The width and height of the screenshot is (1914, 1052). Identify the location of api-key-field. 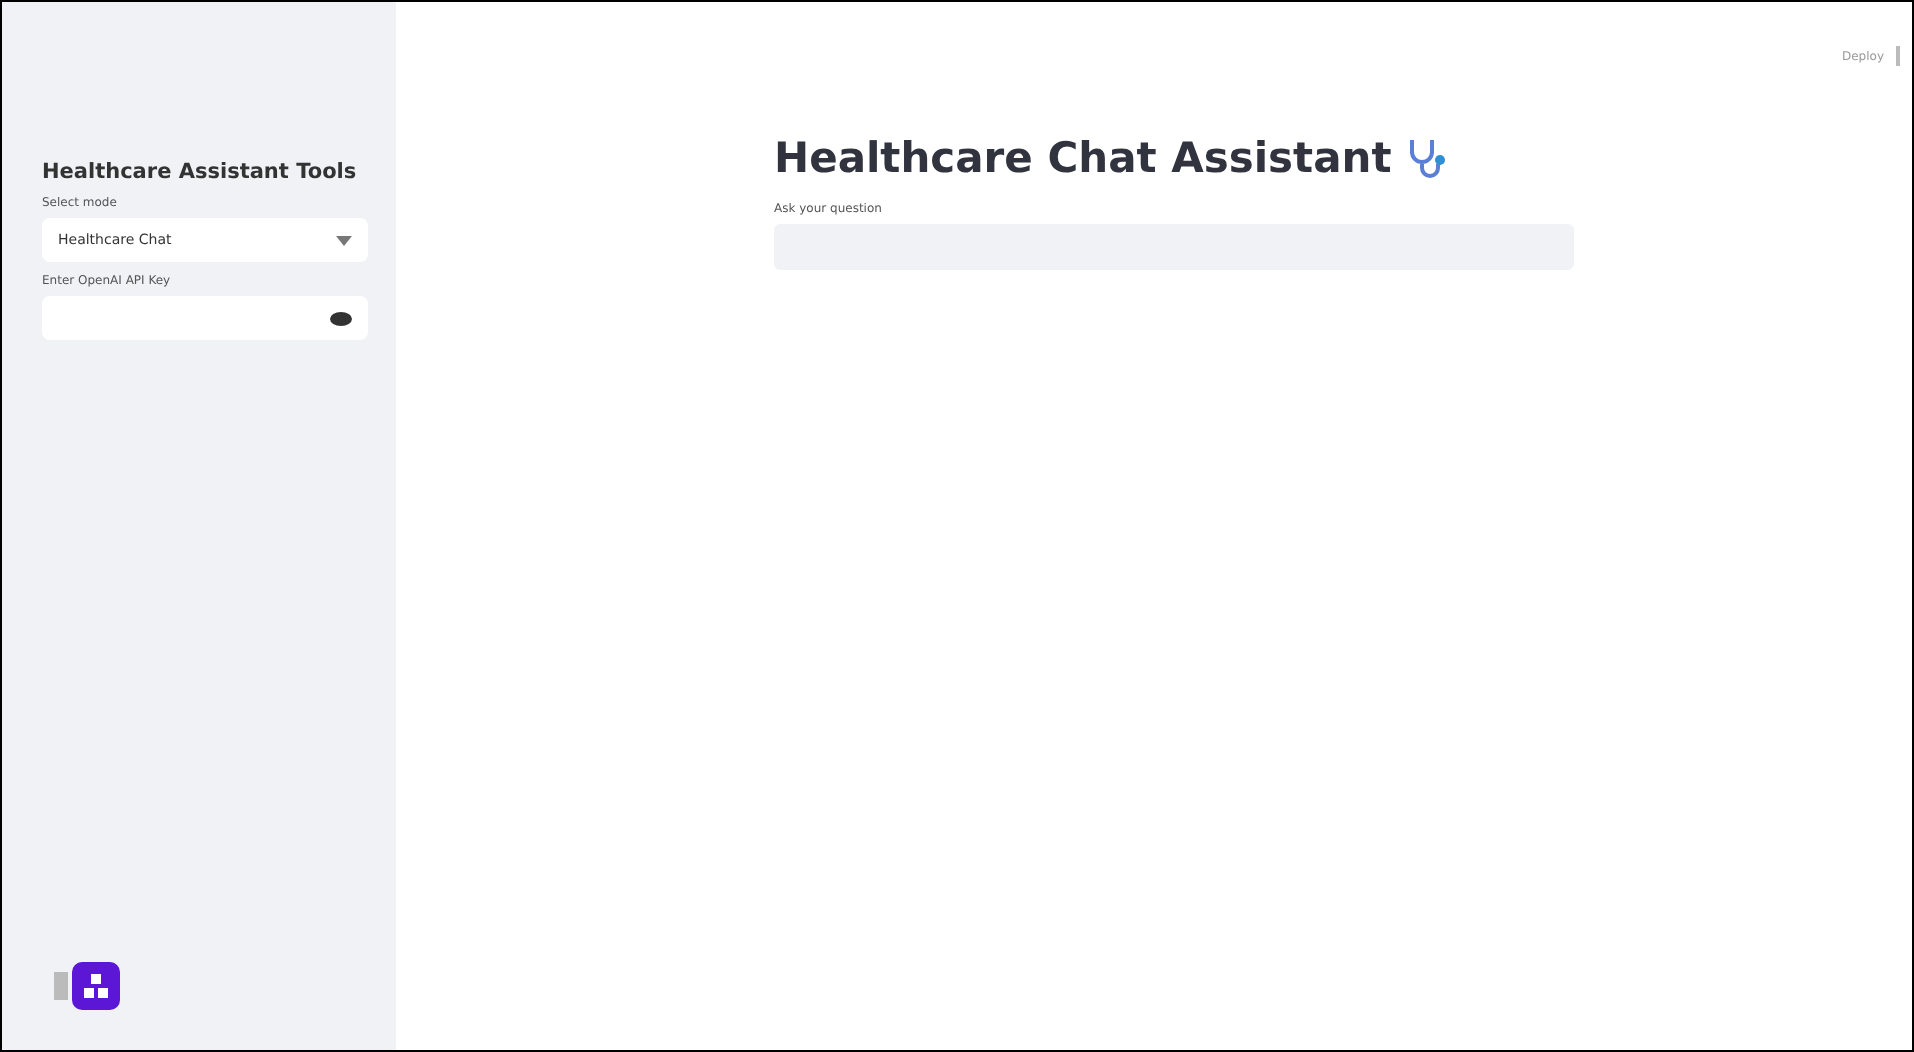
(205, 318).